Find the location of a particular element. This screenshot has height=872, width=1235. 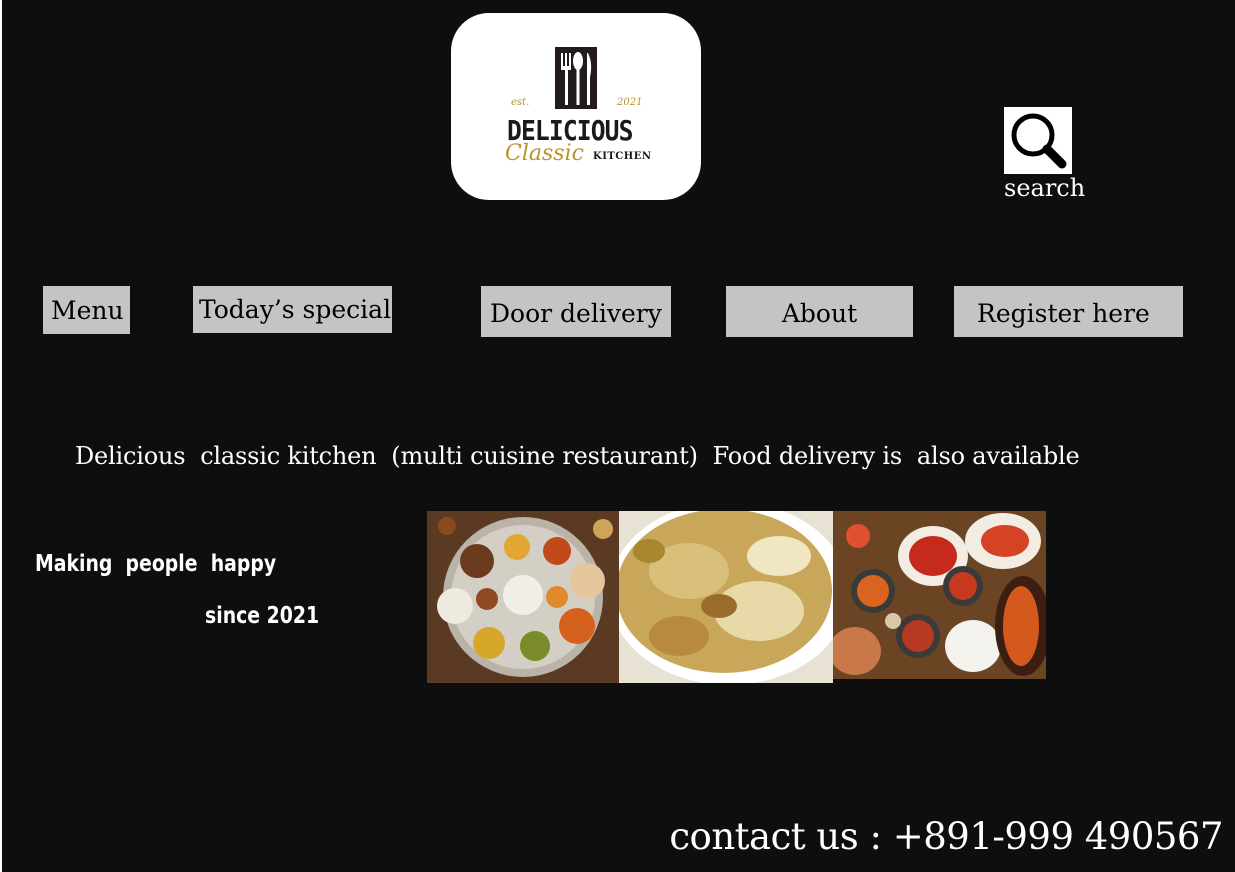

contact-phone: contact us : +891-999 490567 is located at coordinates (946, 836).